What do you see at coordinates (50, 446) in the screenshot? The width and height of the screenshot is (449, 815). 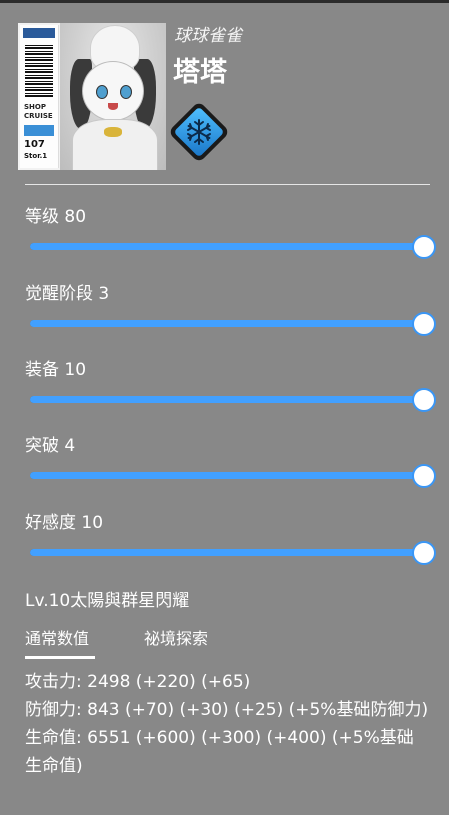 I see `breakthrough-label: 突破 4` at bounding box center [50, 446].